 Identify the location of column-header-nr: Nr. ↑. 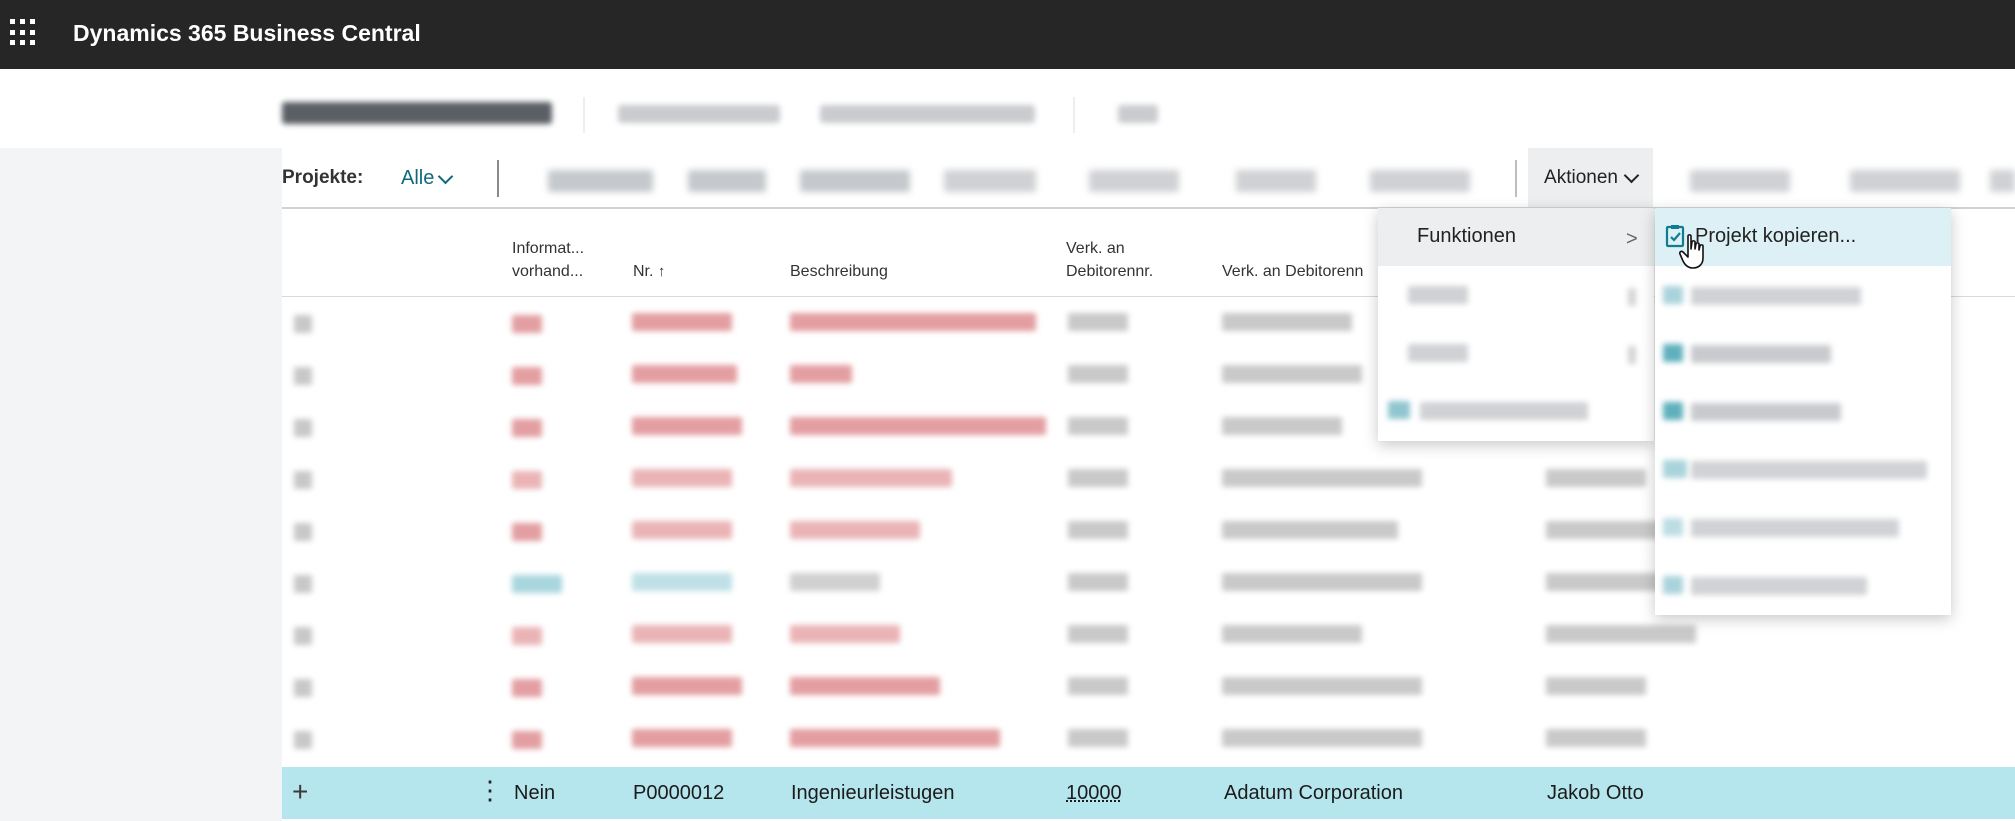
(649, 271).